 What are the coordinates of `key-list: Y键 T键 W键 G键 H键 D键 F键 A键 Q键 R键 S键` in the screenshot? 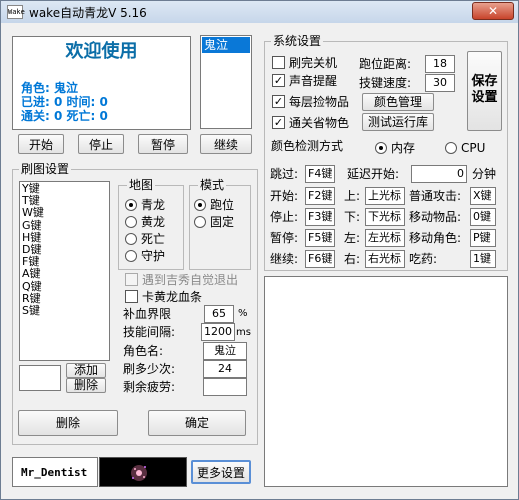 It's located at (64, 271).